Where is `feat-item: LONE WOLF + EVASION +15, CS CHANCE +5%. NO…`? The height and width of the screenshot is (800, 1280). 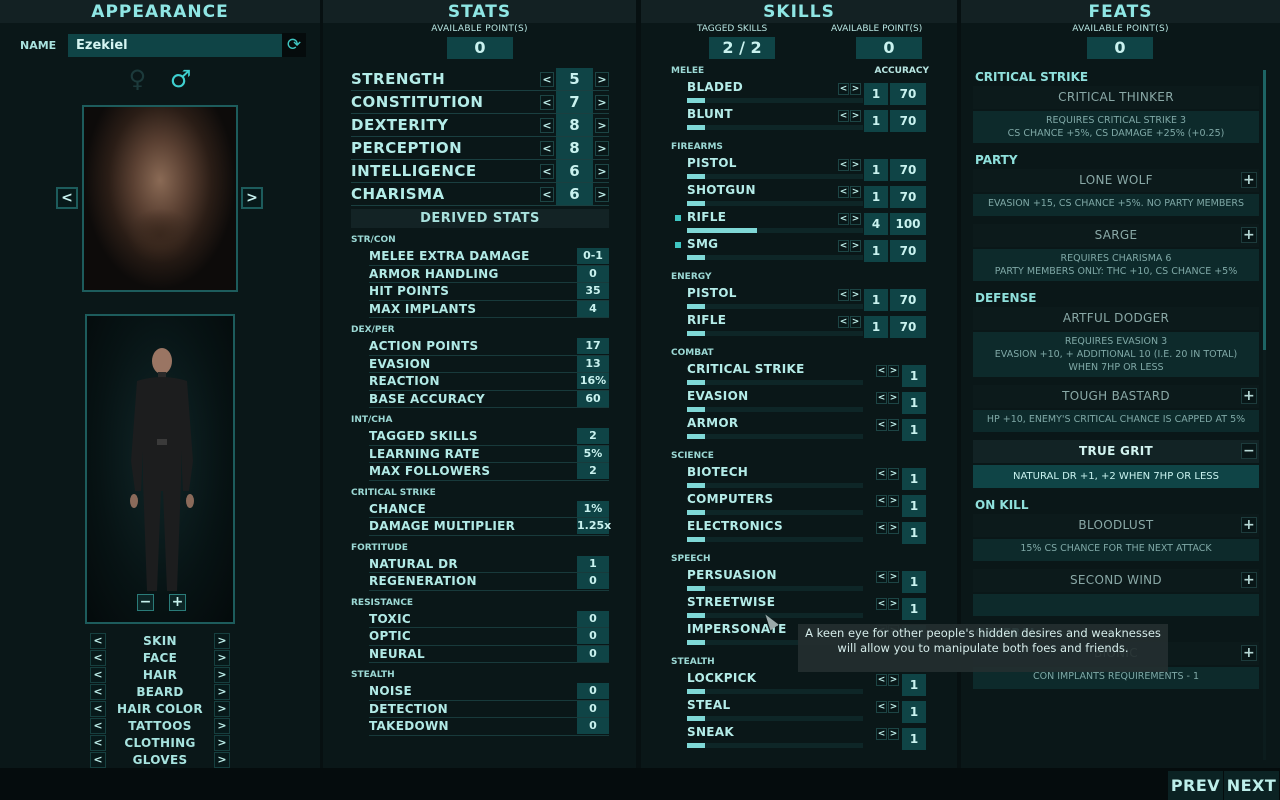 feat-item: LONE WOLF + EVASION +15, CS CHANCE +5%. NO… is located at coordinates (1116, 192).